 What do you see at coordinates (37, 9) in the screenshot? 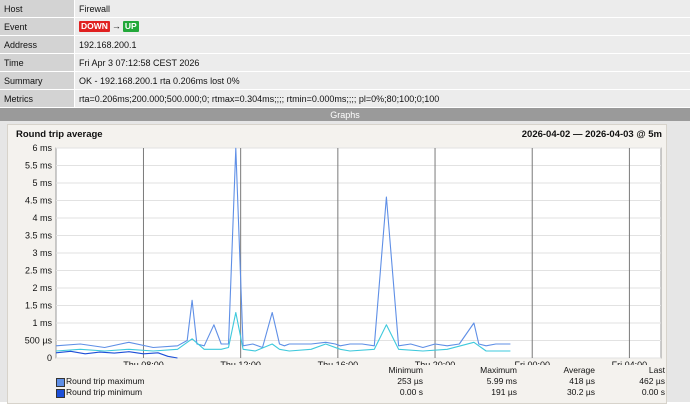
I see `host-label: Host` at bounding box center [37, 9].